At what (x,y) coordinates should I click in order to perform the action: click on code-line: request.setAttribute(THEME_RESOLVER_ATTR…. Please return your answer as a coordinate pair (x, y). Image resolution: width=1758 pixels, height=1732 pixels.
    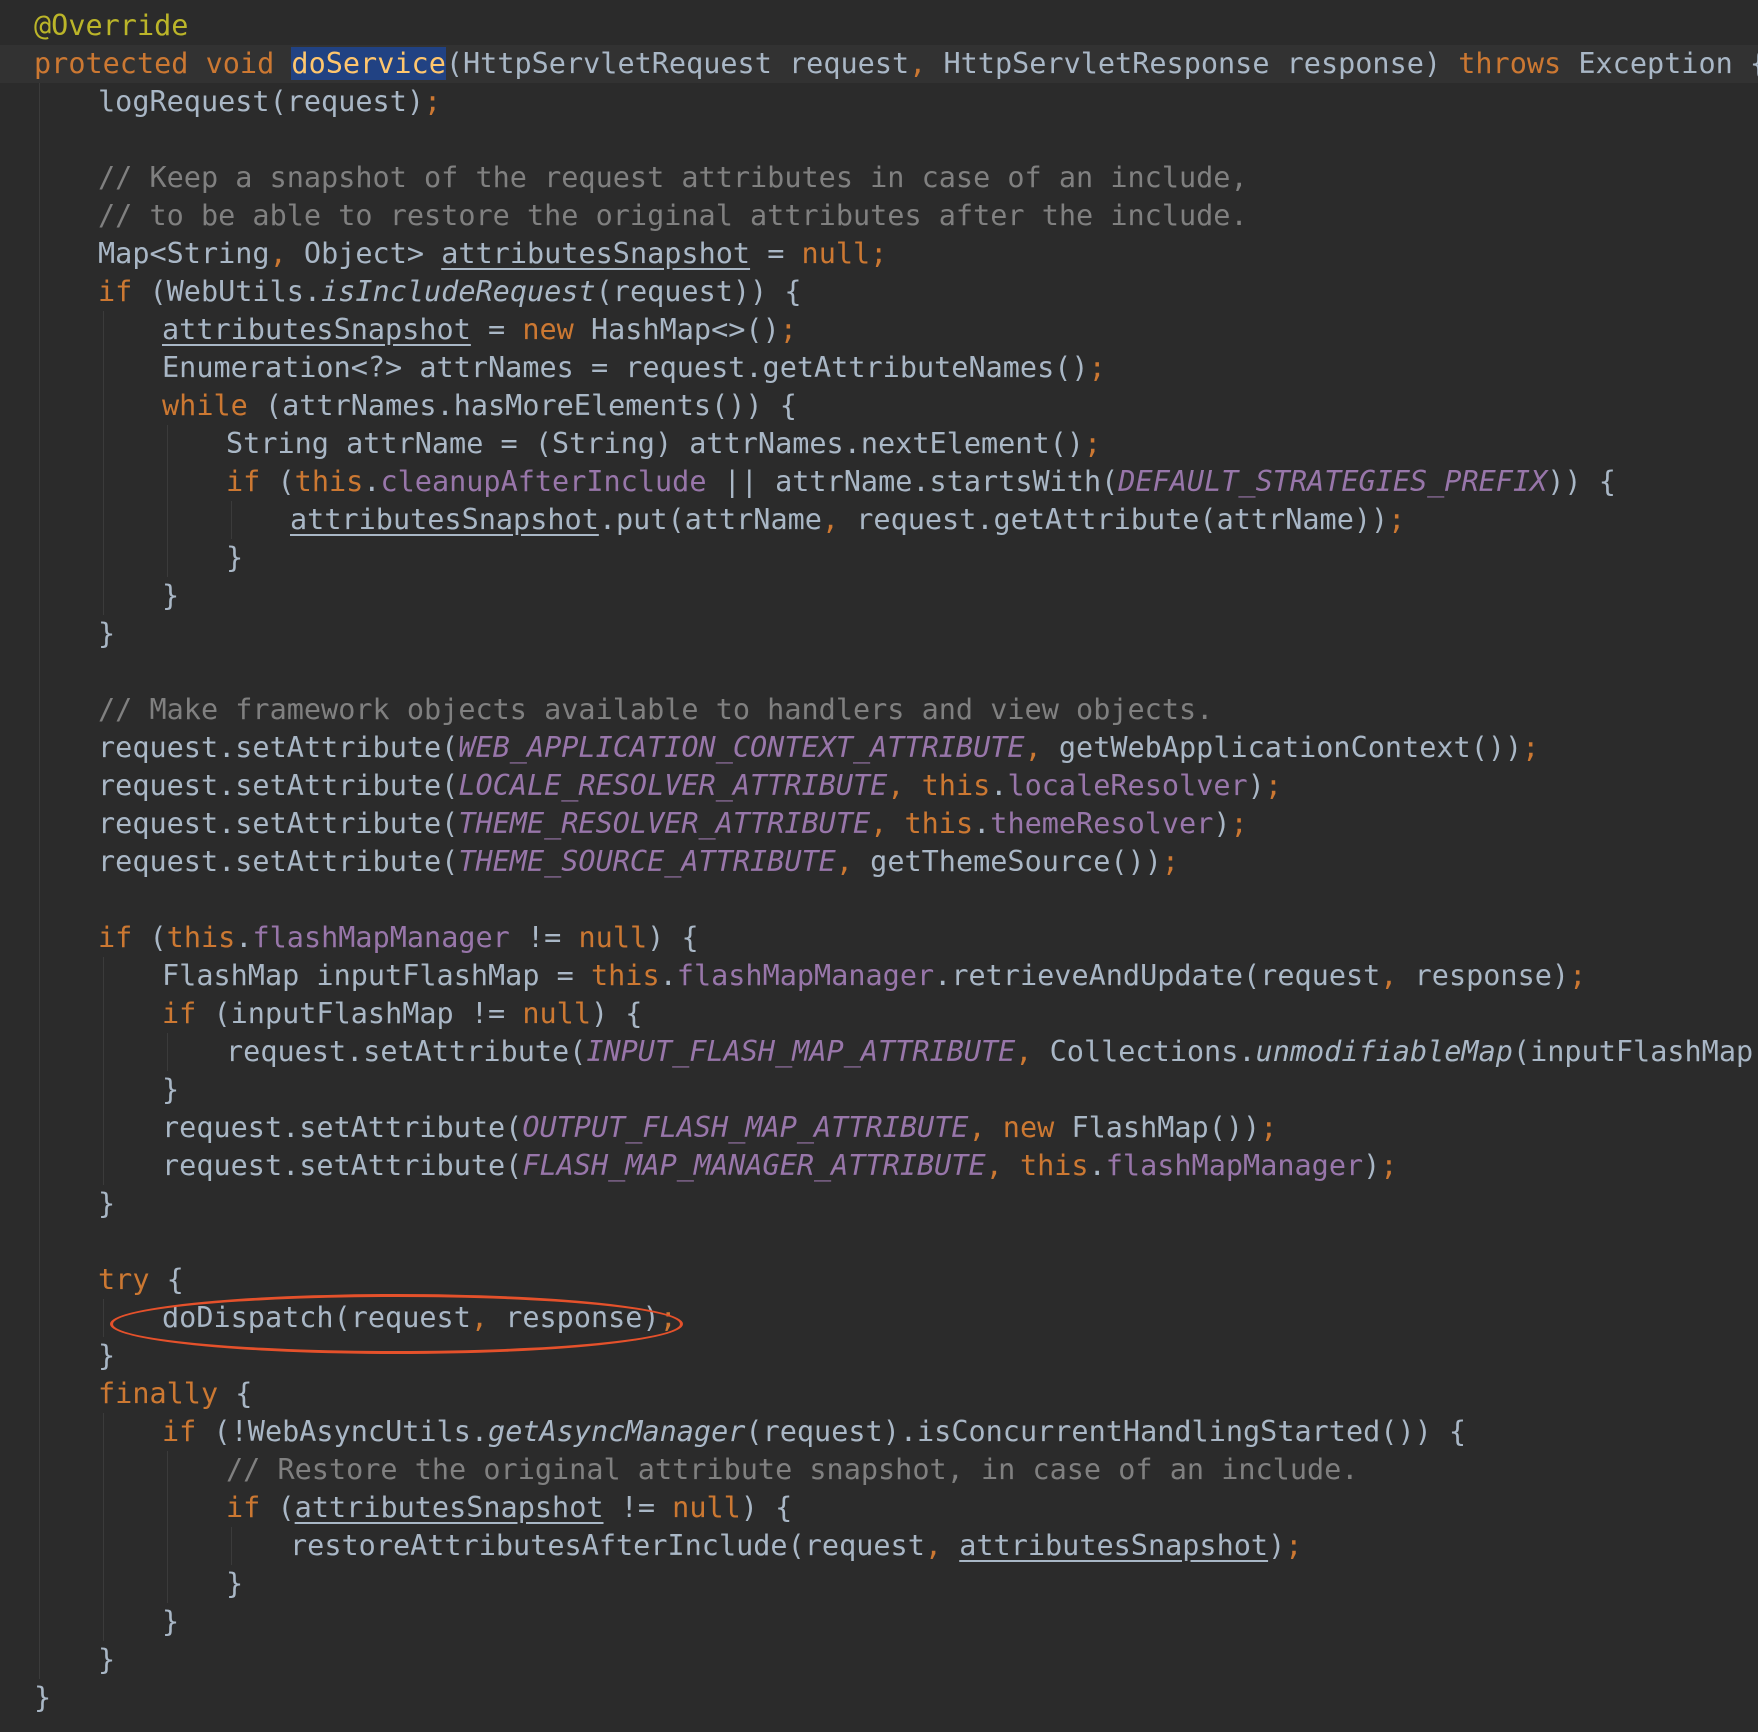
    Looking at the image, I should click on (879, 824).